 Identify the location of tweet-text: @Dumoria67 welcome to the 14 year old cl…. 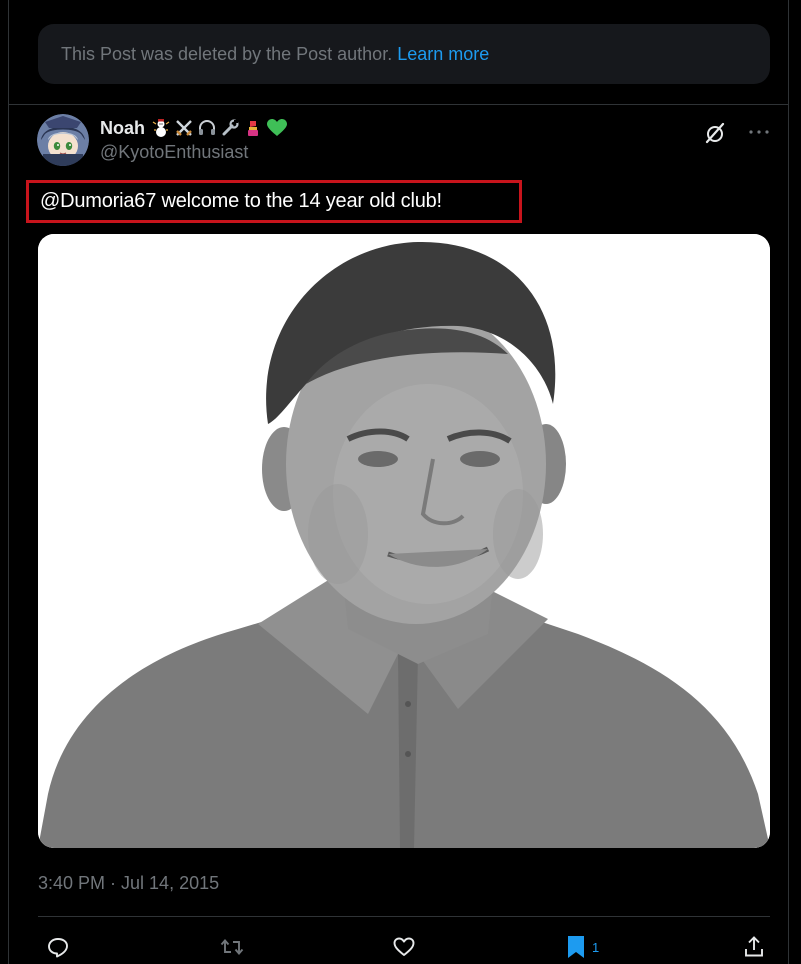
(241, 201).